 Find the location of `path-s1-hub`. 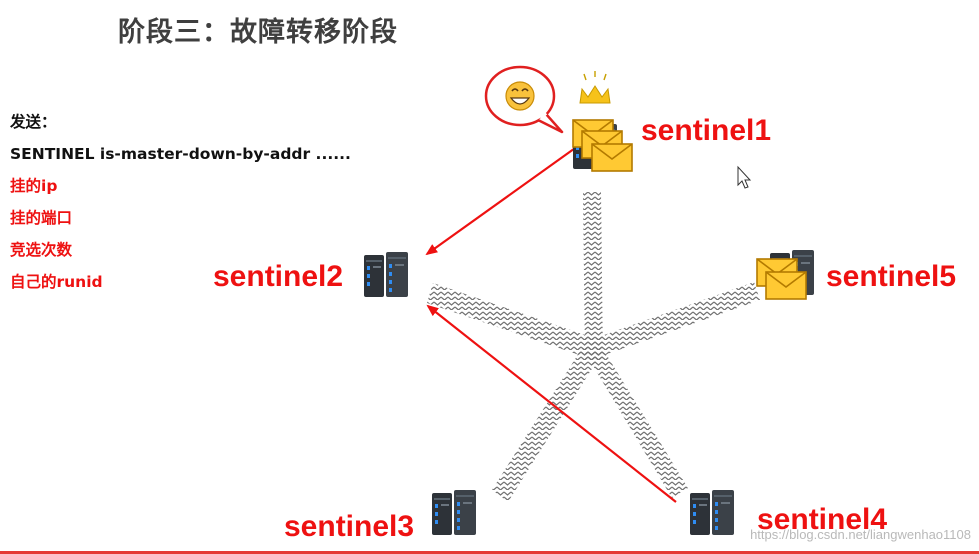

path-s1-hub is located at coordinates (593, 276).